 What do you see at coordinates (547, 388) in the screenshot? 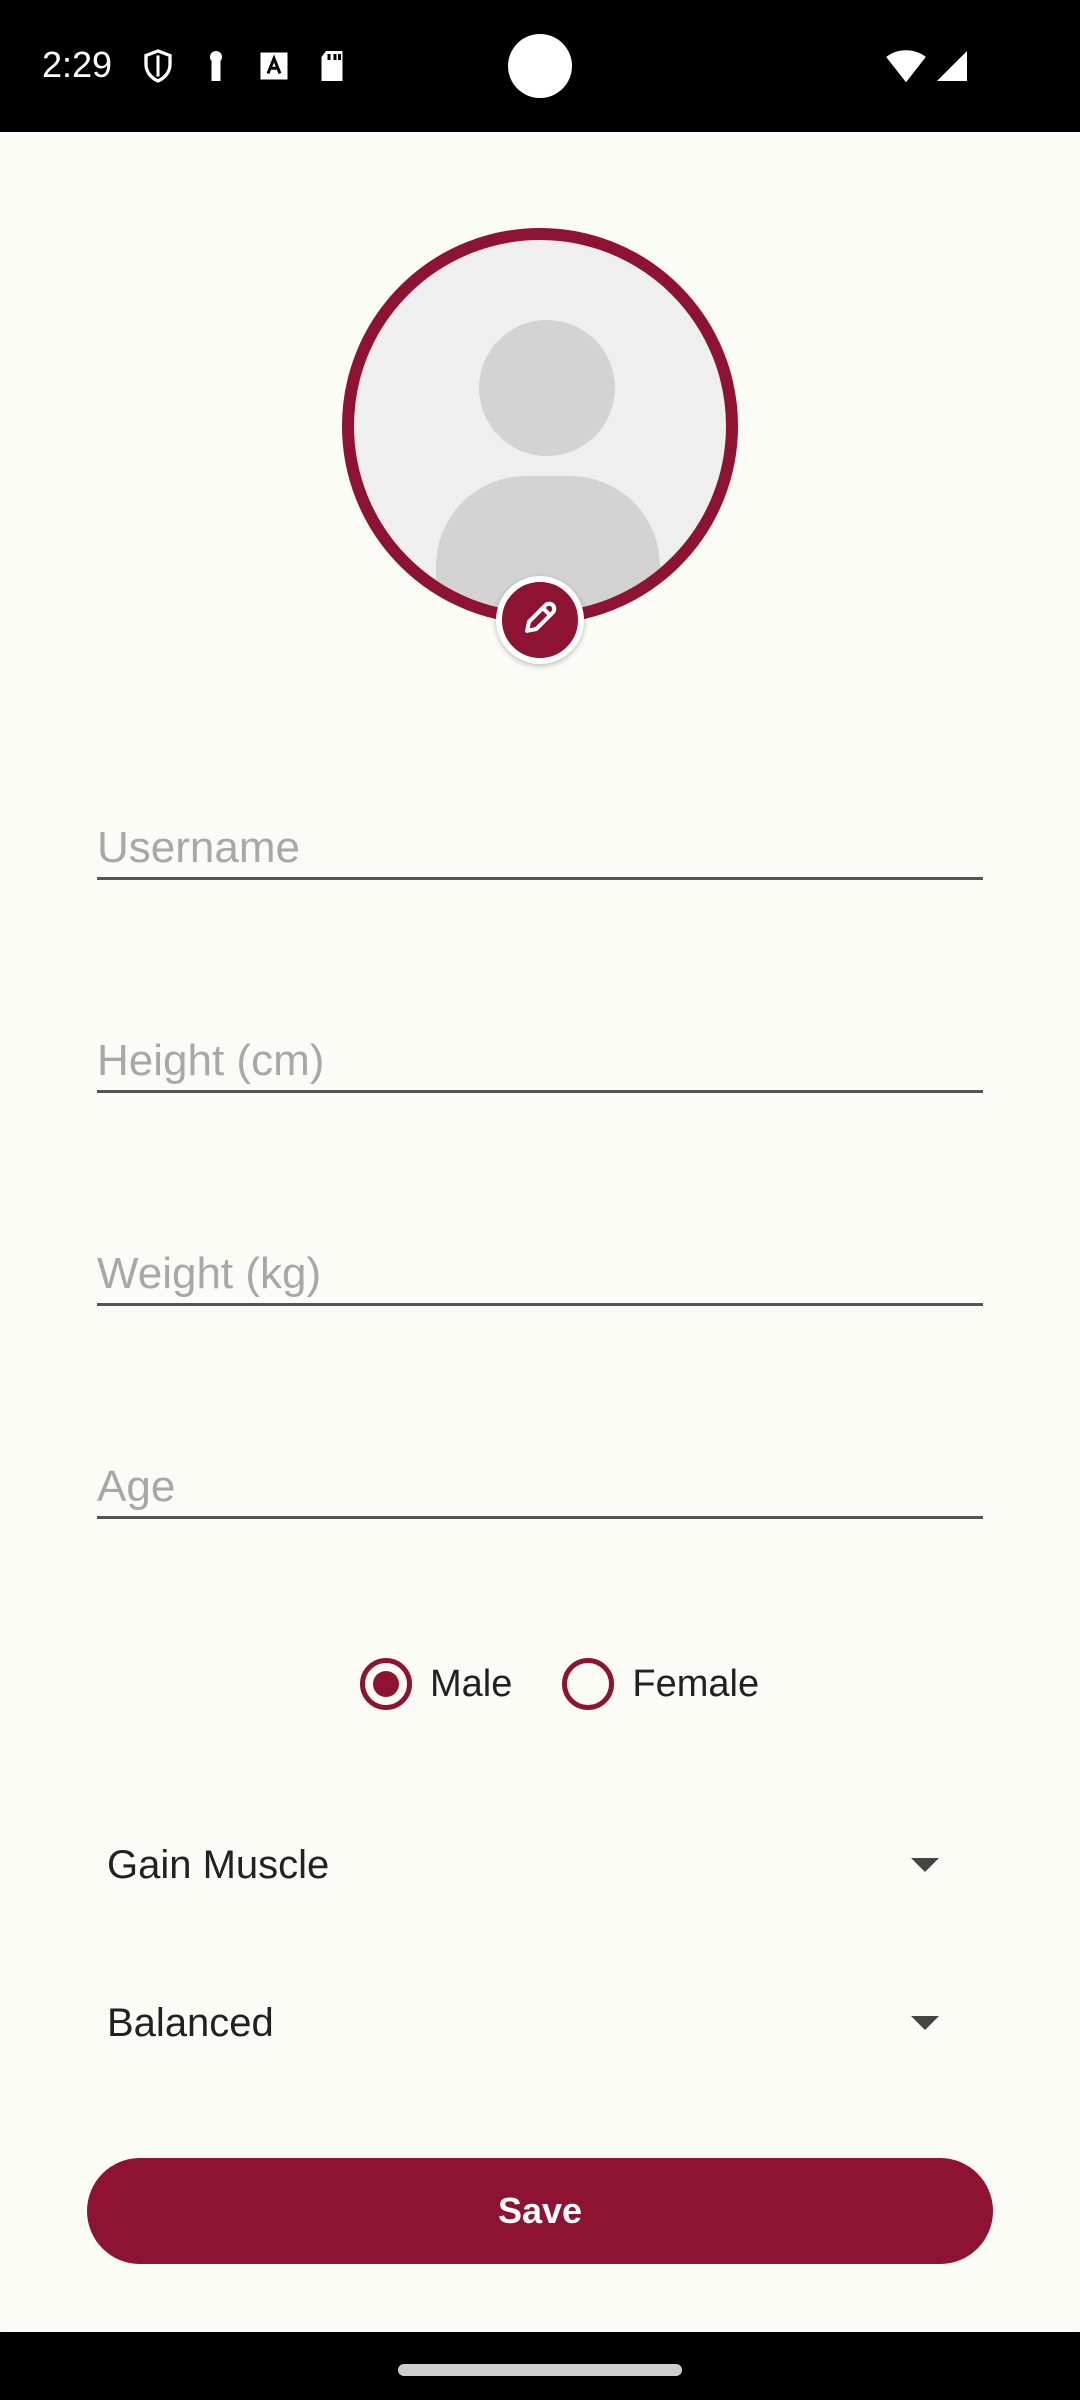
I see `avatar-head` at bounding box center [547, 388].